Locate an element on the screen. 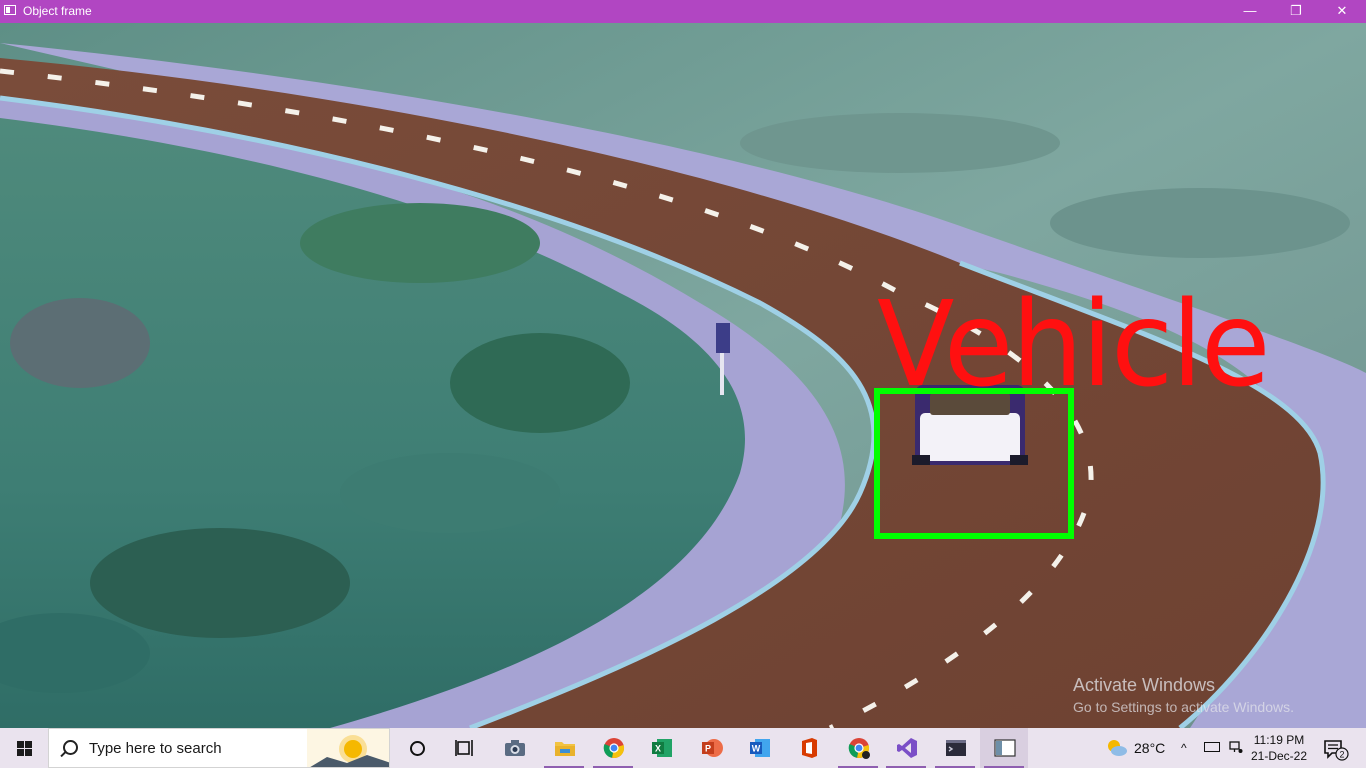 This screenshot has height=768, width=1366. task-view-icon is located at coordinates (464, 748).